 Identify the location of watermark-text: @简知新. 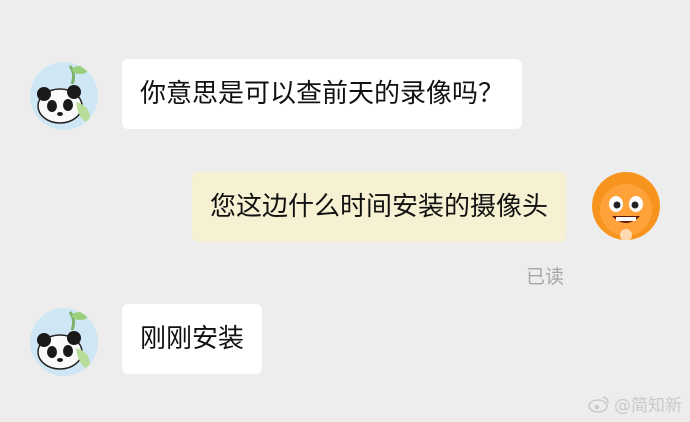
(648, 406).